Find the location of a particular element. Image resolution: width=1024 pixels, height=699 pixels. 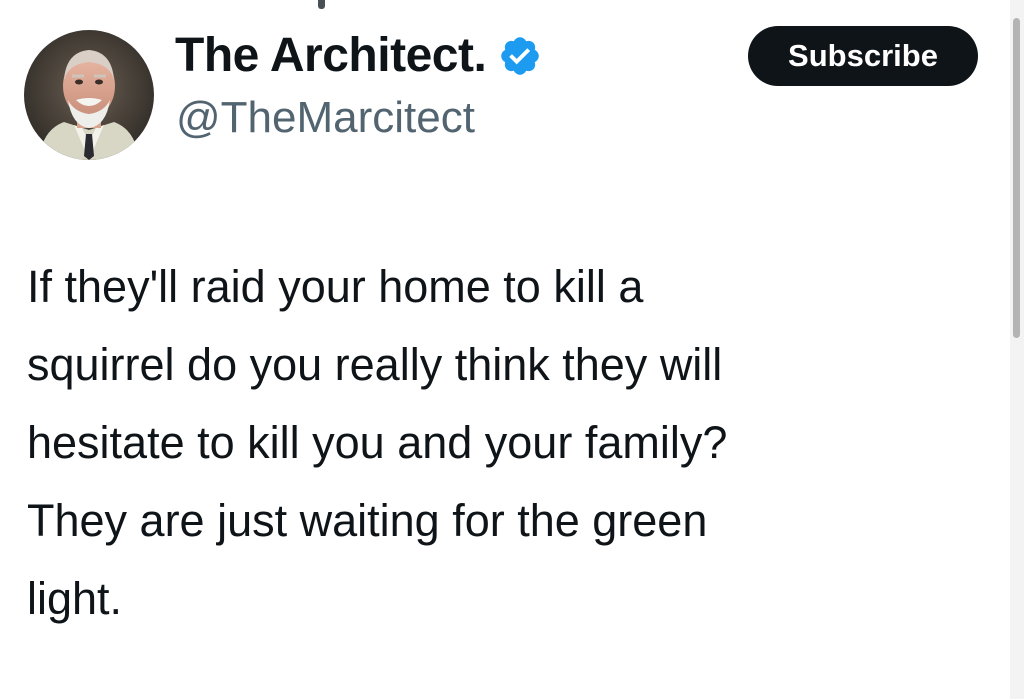

scrollbar is located at coordinates (1017, 349).